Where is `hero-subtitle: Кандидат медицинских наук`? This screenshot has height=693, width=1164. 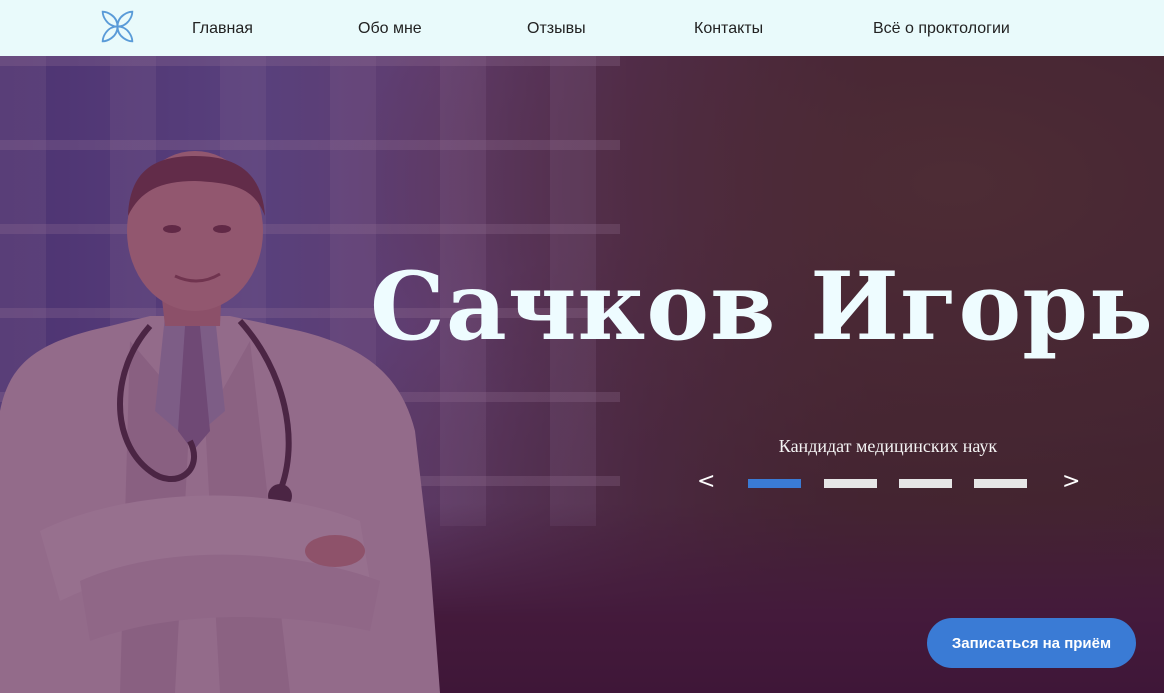 hero-subtitle: Кандидат медицинских наук is located at coordinates (888, 446).